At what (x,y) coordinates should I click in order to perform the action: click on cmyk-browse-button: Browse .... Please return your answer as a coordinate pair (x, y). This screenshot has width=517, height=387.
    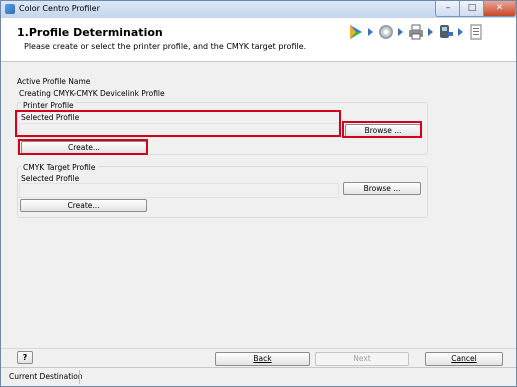
    Looking at the image, I should click on (382, 188).